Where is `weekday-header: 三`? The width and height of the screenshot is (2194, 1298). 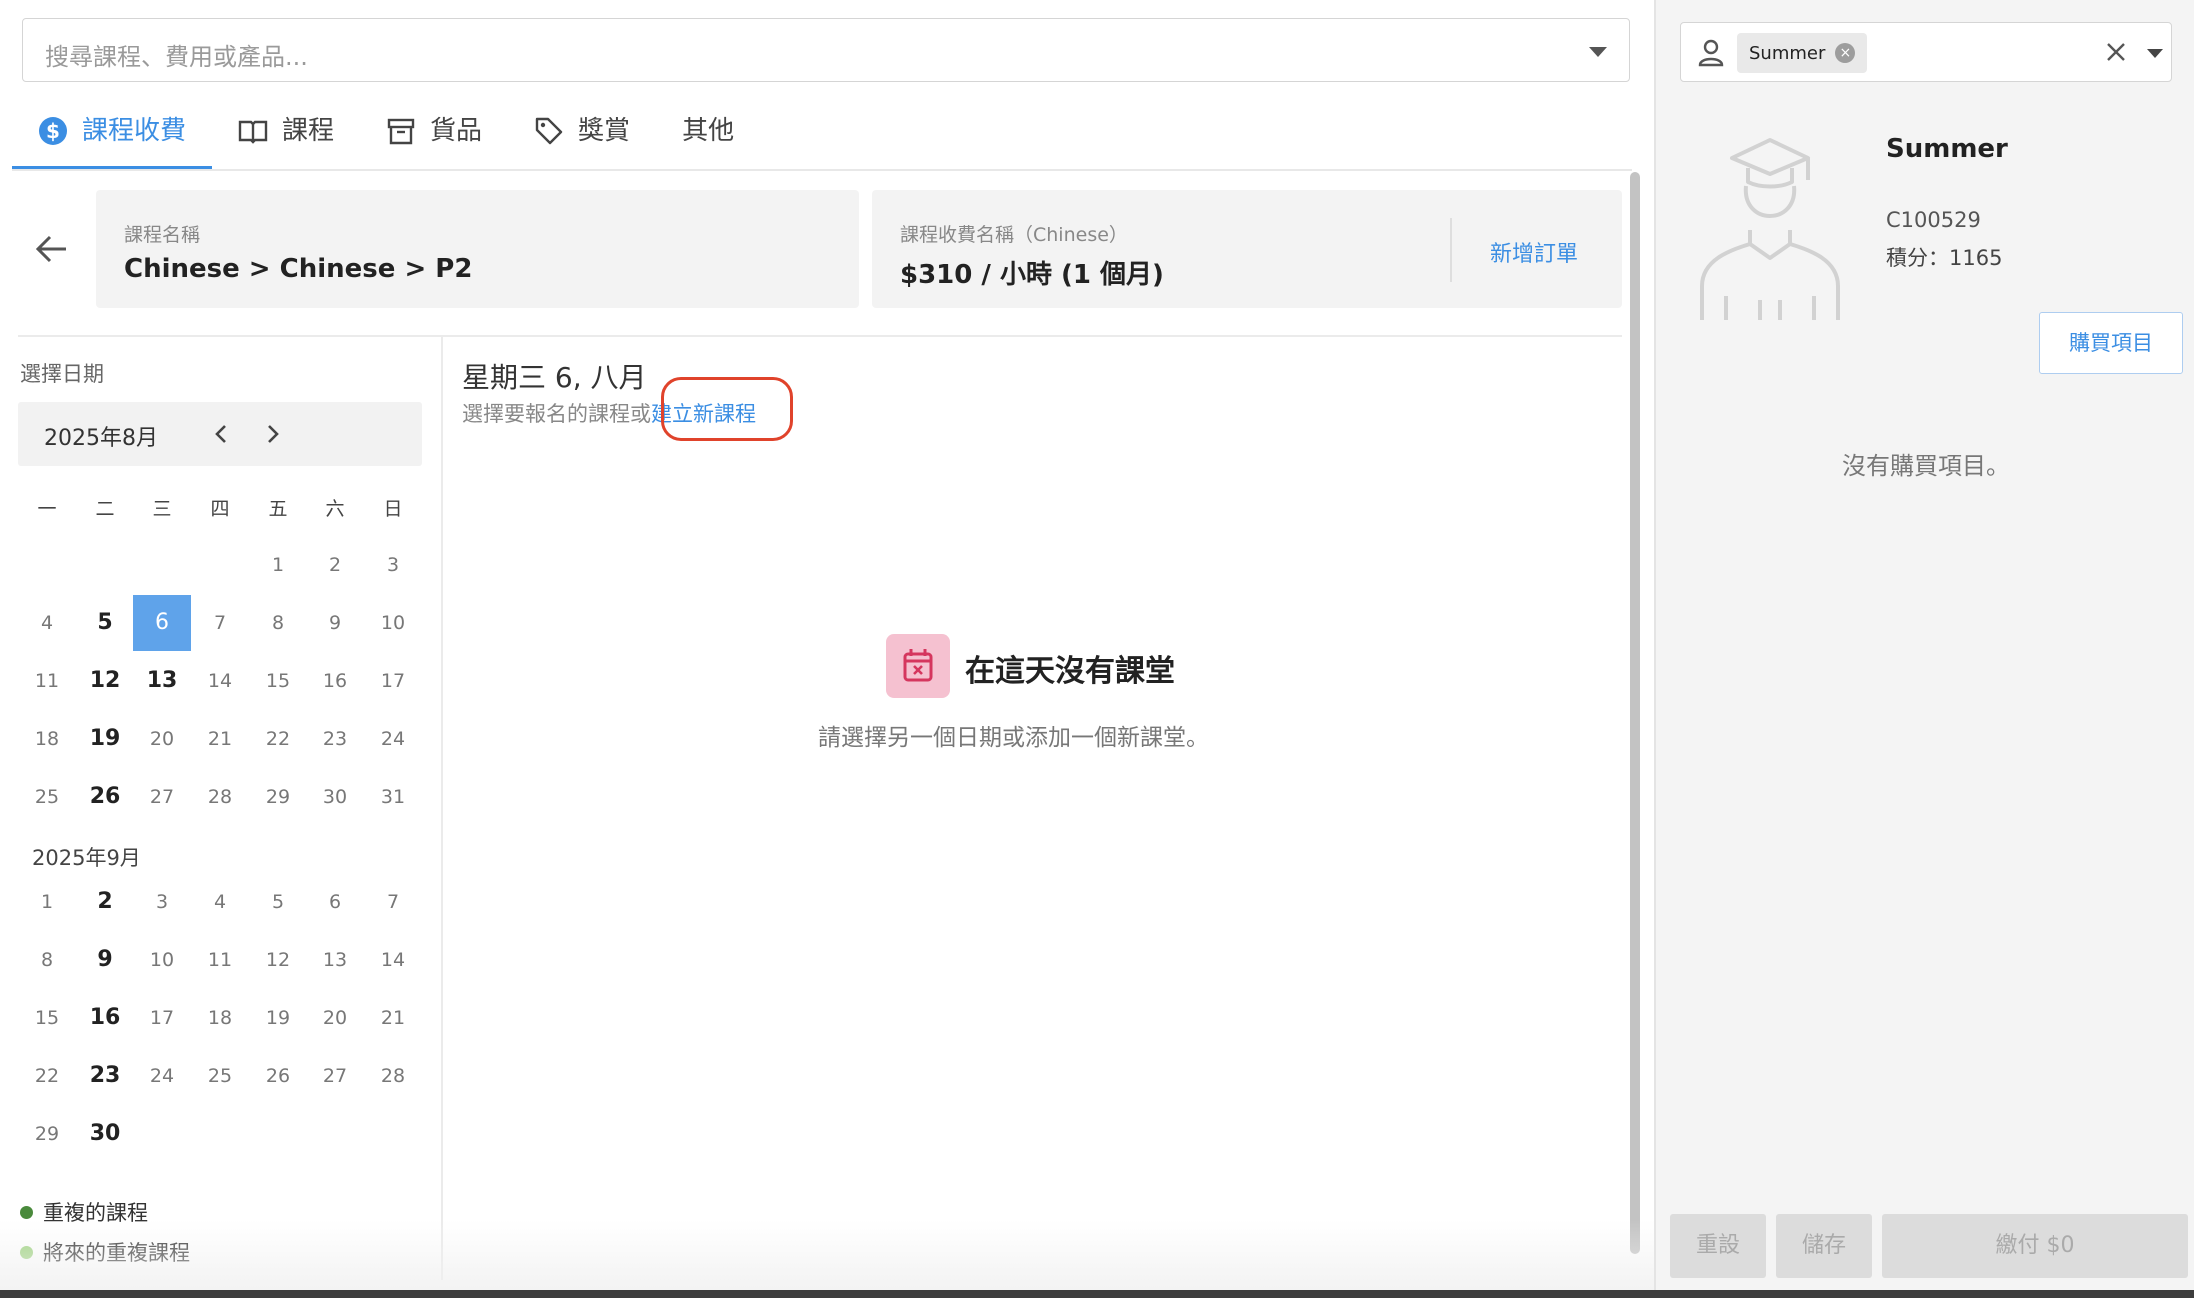 weekday-header: 三 is located at coordinates (162, 509).